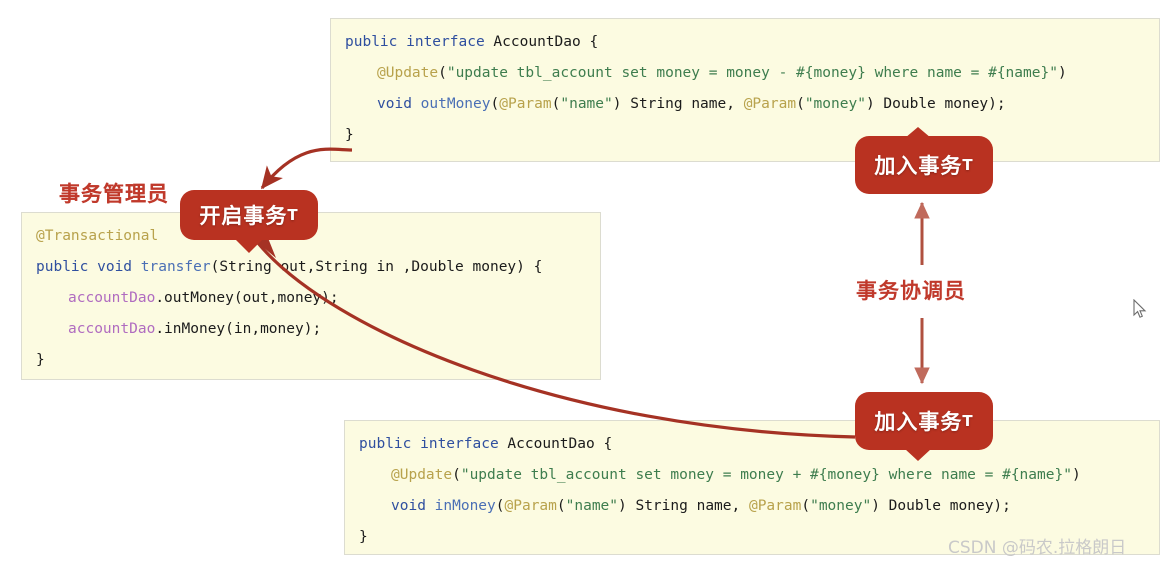  What do you see at coordinates (238, 329) in the screenshot?
I see `code-token: .inMoney(in,money);` at bounding box center [238, 329].